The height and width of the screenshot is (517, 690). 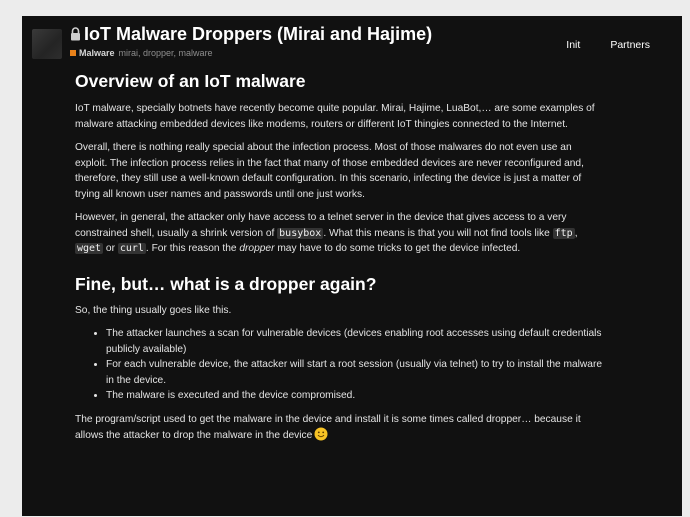 I want to click on section-heading-overview: Overview of an IoT malware, so click(x=190, y=81).